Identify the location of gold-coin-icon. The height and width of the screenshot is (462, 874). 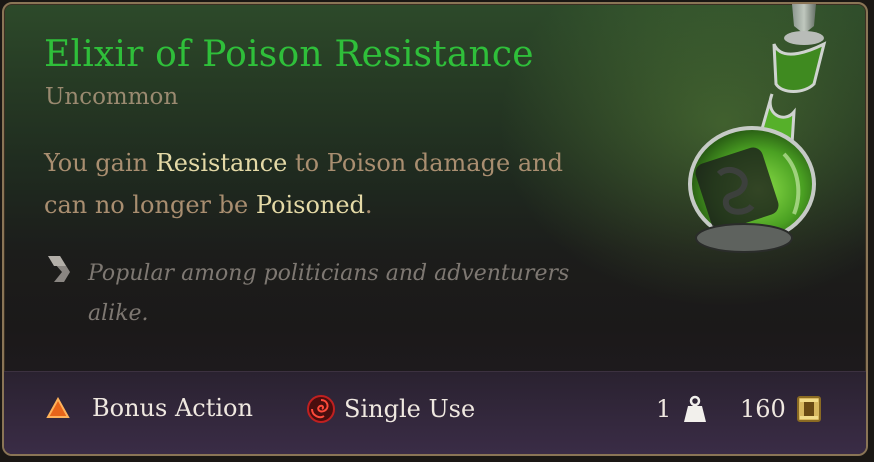
(808, 409).